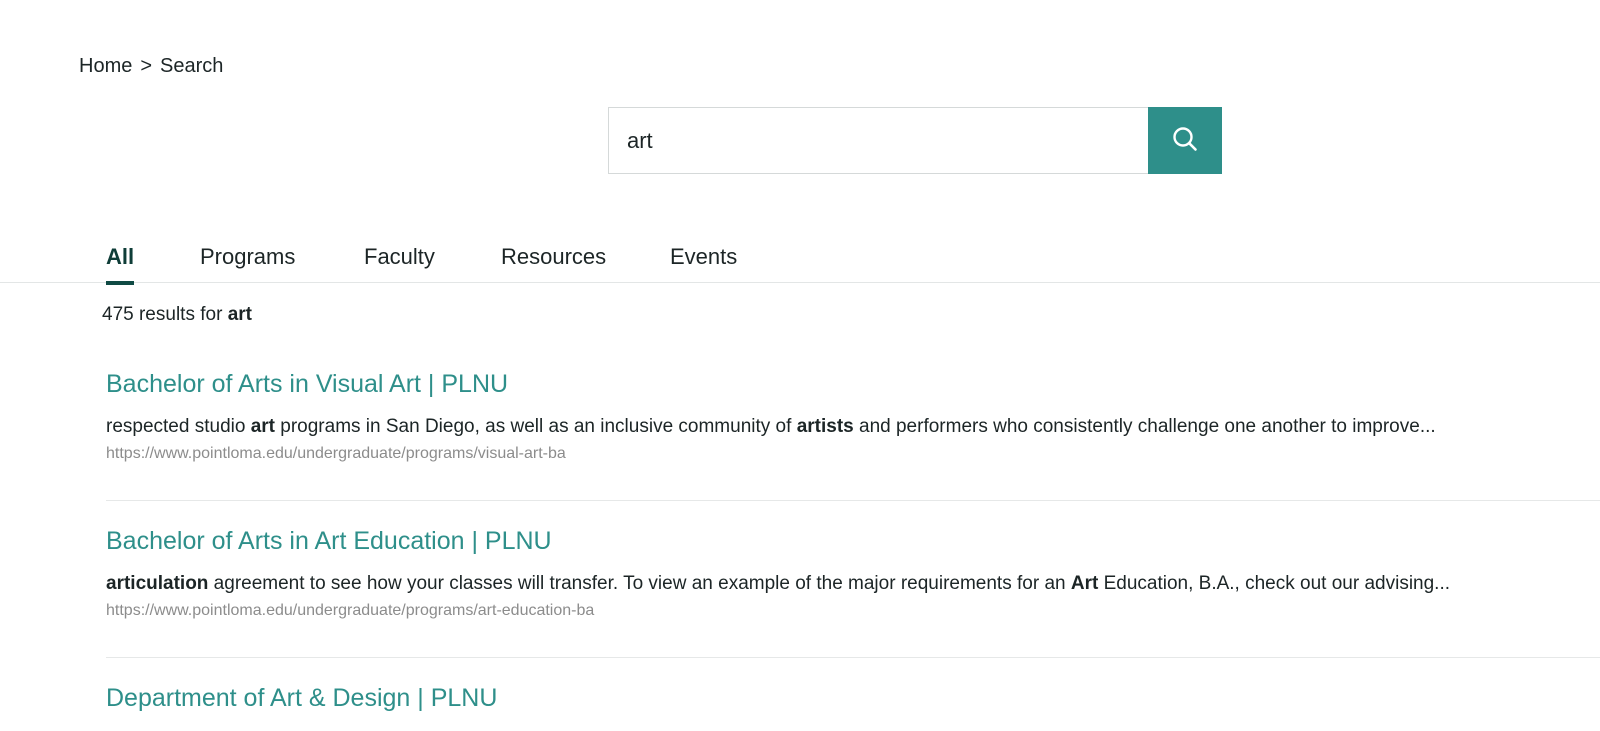 The image size is (1600, 731). Describe the element at coordinates (105, 66) in the screenshot. I see `breadcrumb-home-link: Home` at that location.